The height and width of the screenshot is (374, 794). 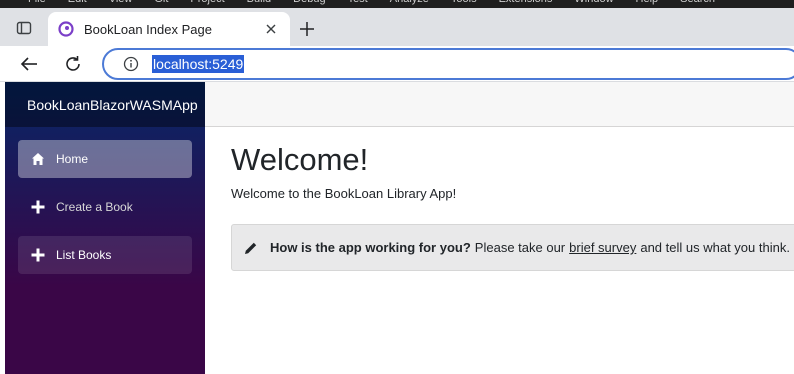 I want to click on close-icon, so click(x=271, y=29).